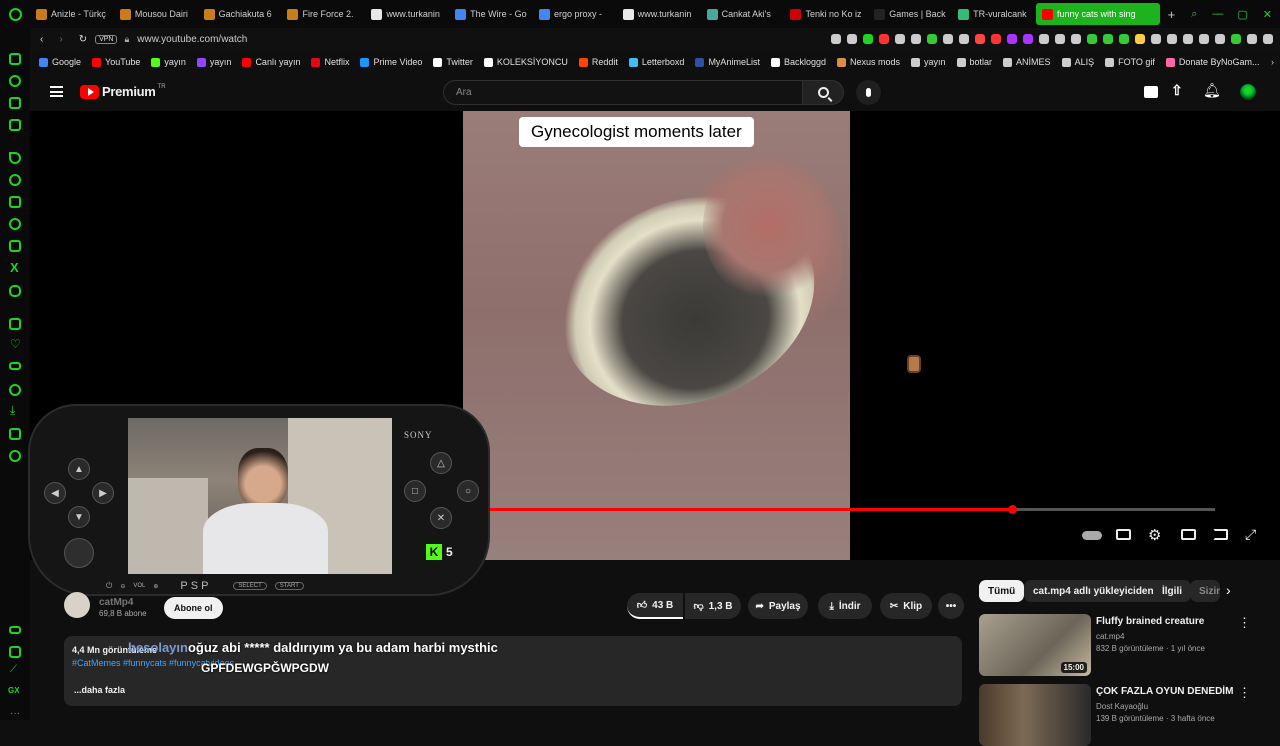 This screenshot has height=746, width=1280. What do you see at coordinates (598, 62) in the screenshot?
I see `bookmark-item: Reddit` at bounding box center [598, 62].